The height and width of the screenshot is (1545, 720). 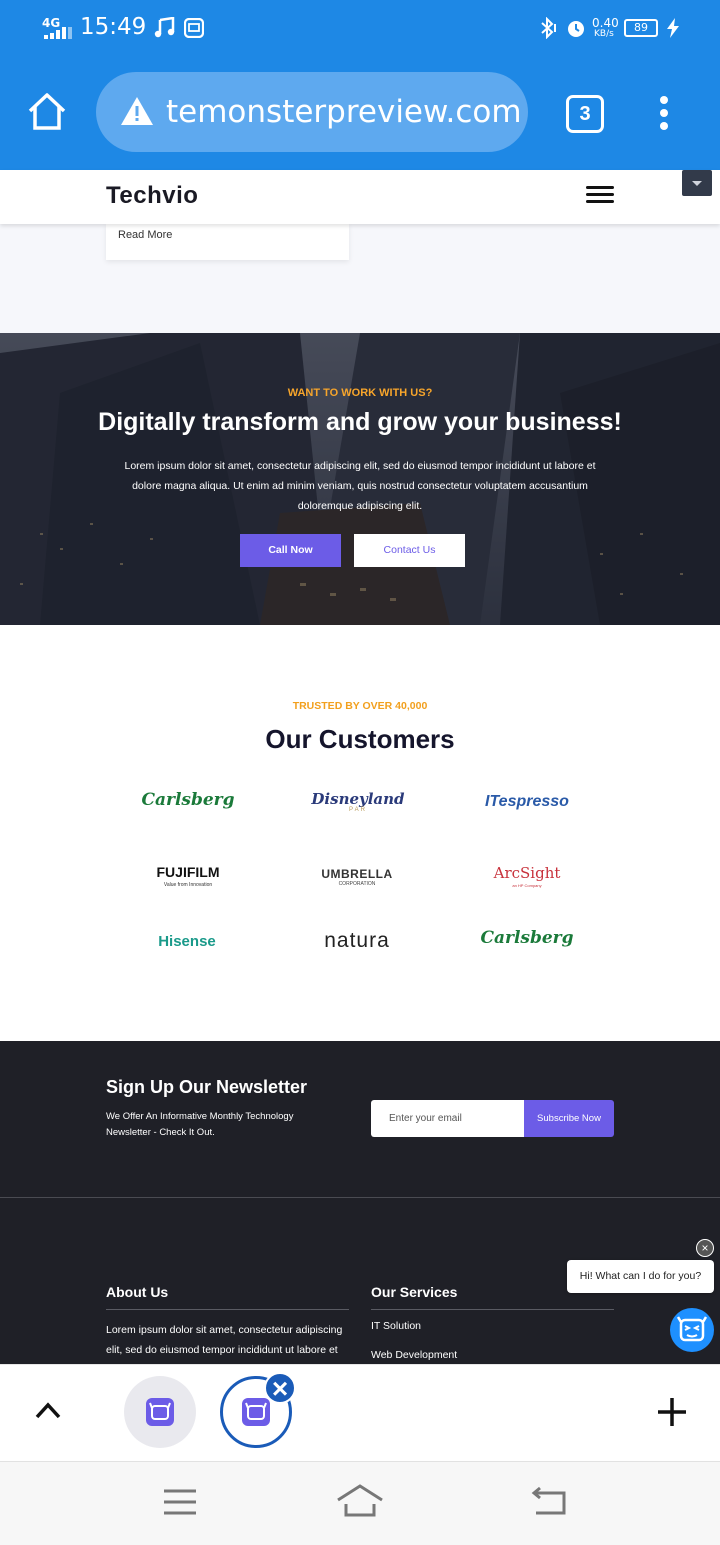 What do you see at coordinates (188, 876) in the screenshot?
I see `customer-logo-fujifilm: FUJIFILM Value from Innovation` at bounding box center [188, 876].